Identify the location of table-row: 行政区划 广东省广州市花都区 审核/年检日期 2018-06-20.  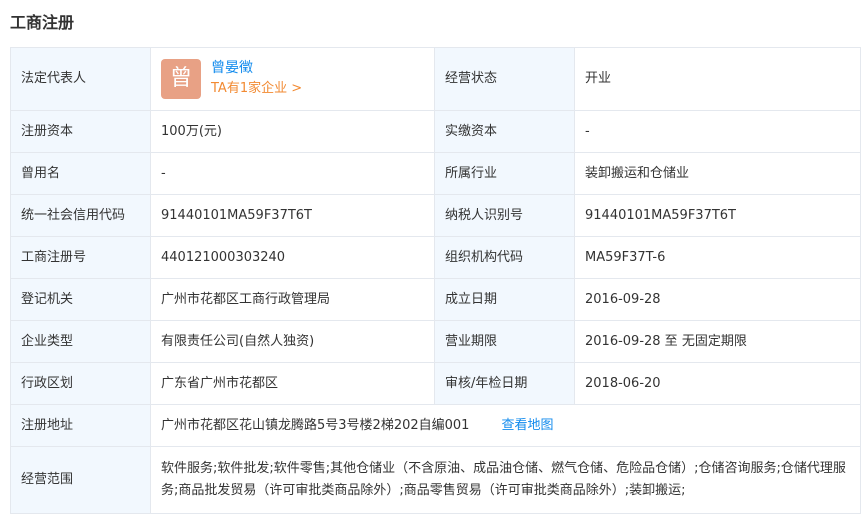
(435, 383).